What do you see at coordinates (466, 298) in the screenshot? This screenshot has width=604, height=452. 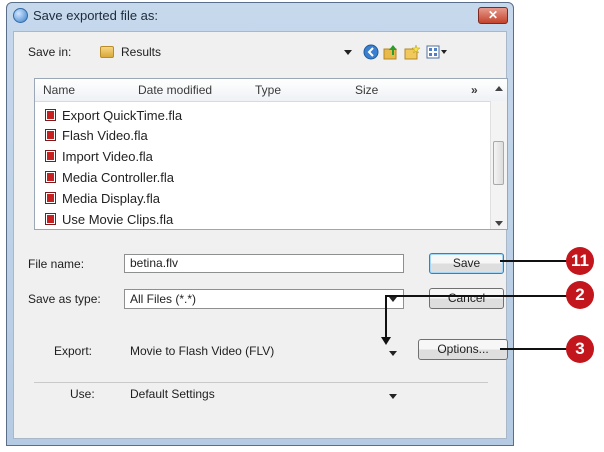 I see `cancel-button: Cancel` at bounding box center [466, 298].